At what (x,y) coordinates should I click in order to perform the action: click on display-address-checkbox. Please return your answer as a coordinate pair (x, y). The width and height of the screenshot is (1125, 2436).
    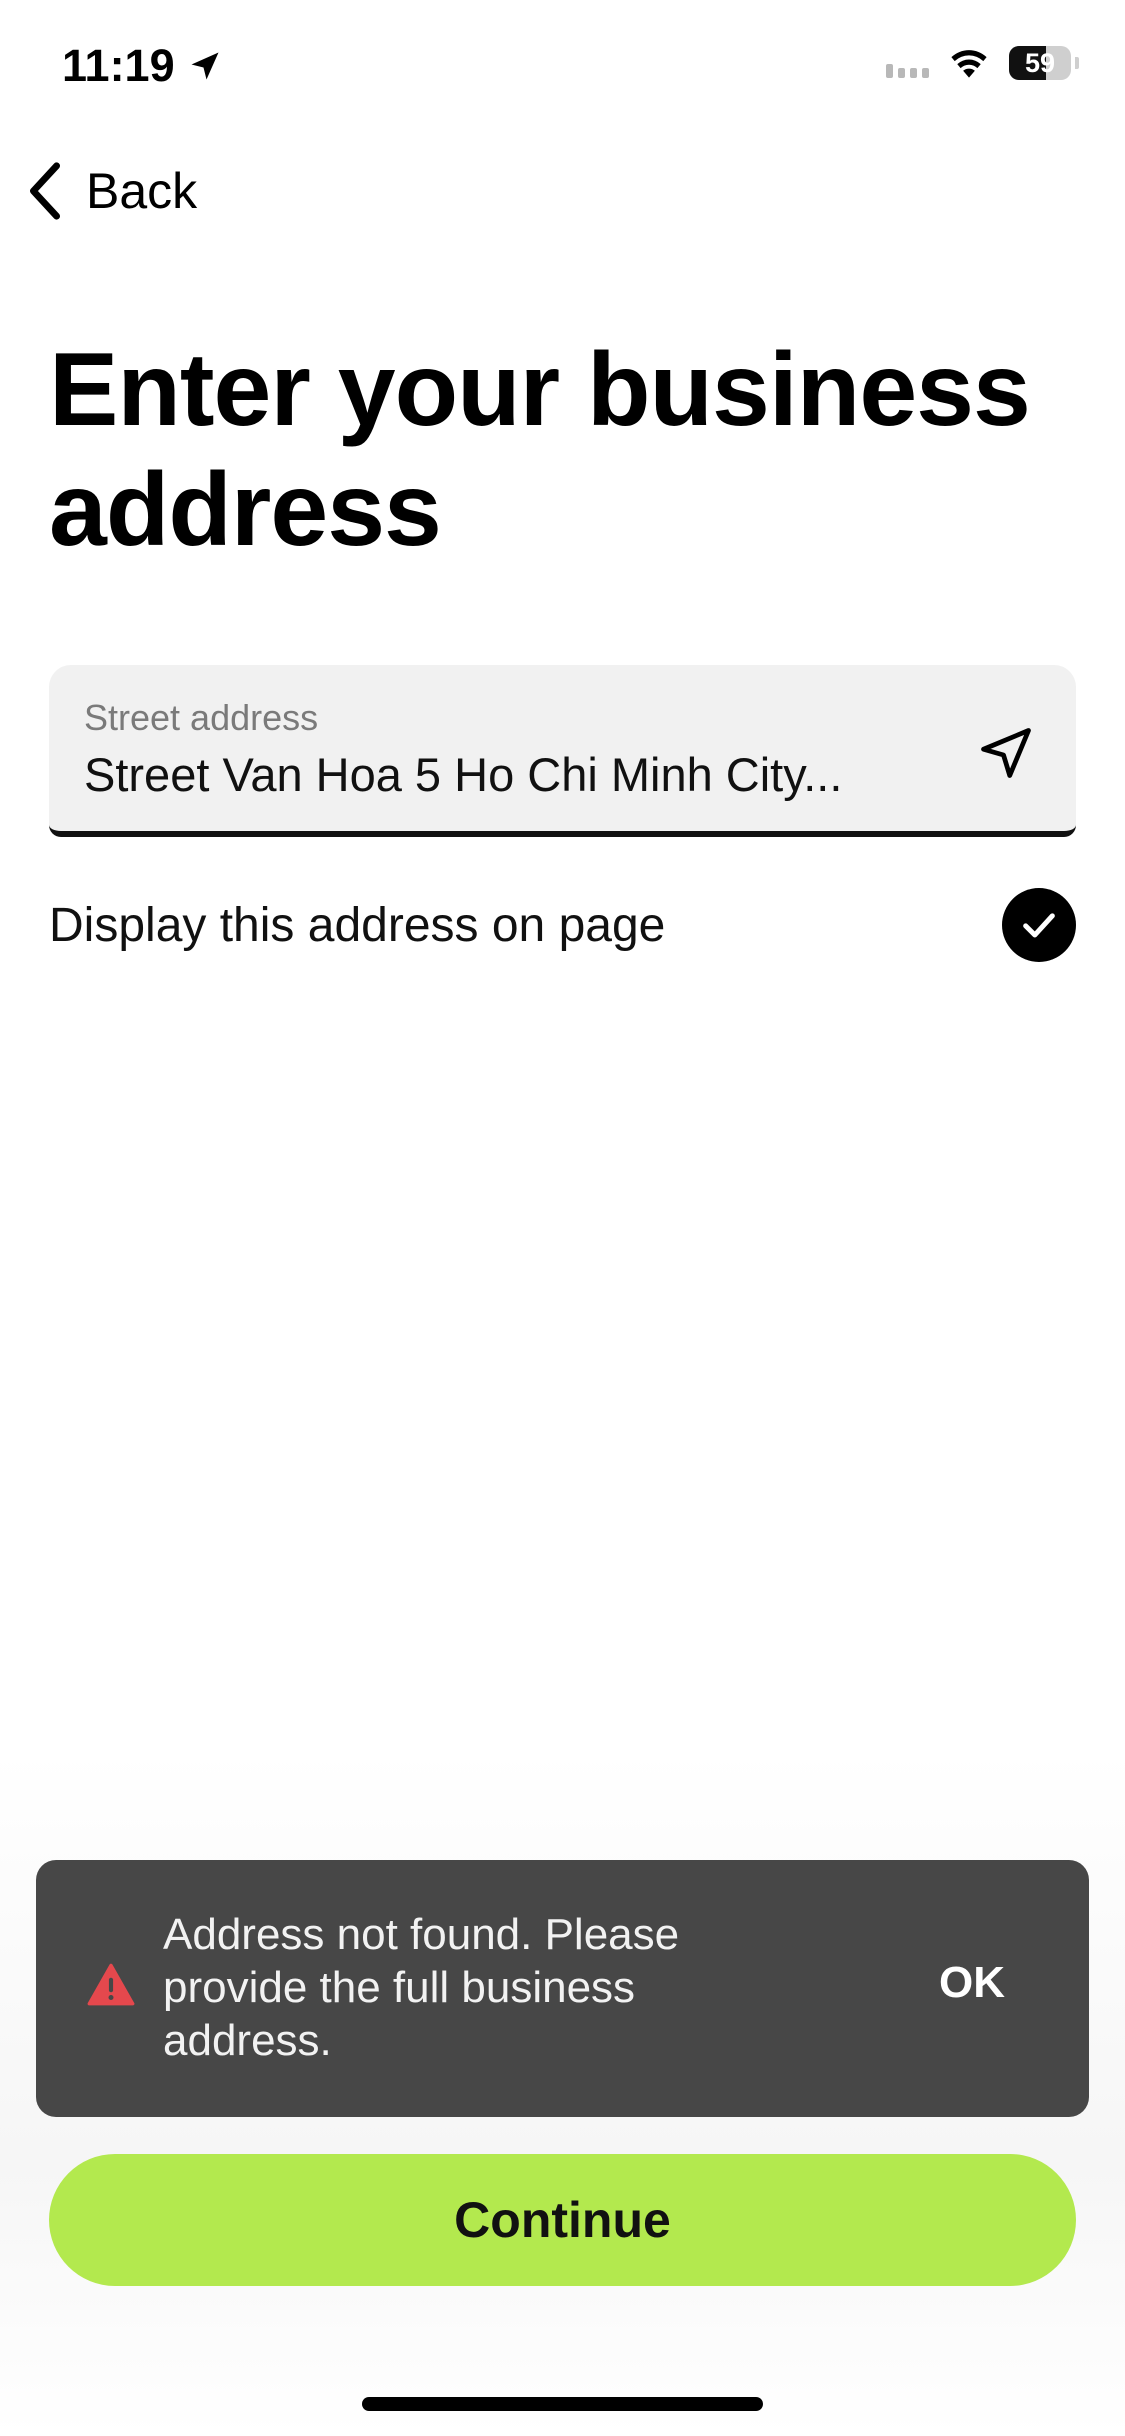
    Looking at the image, I should click on (1039, 925).